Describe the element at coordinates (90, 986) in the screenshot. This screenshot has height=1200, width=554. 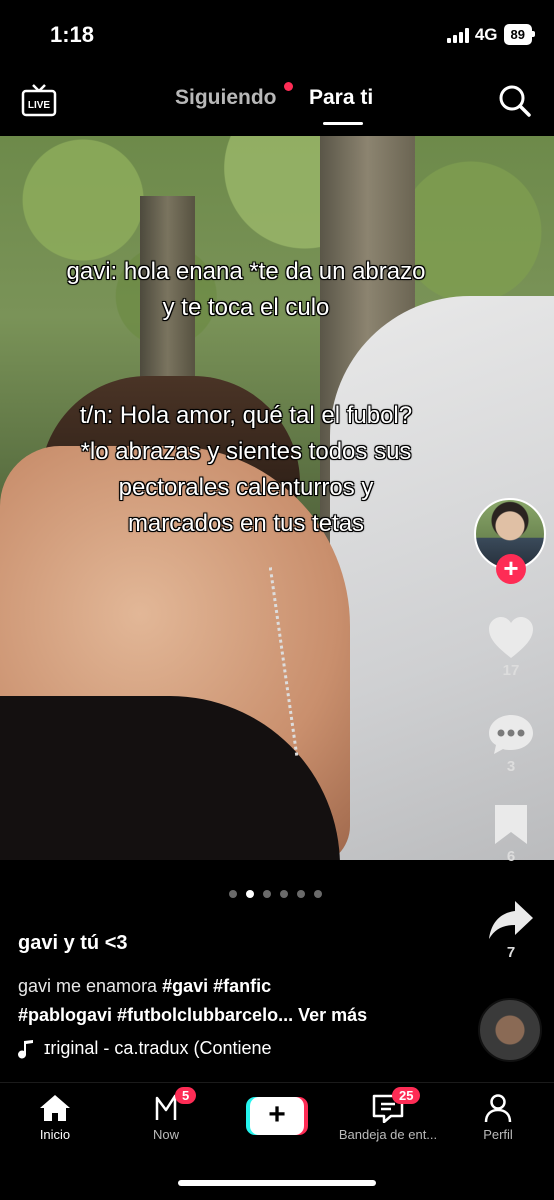
I see `description-text: gavi me enamora` at that location.